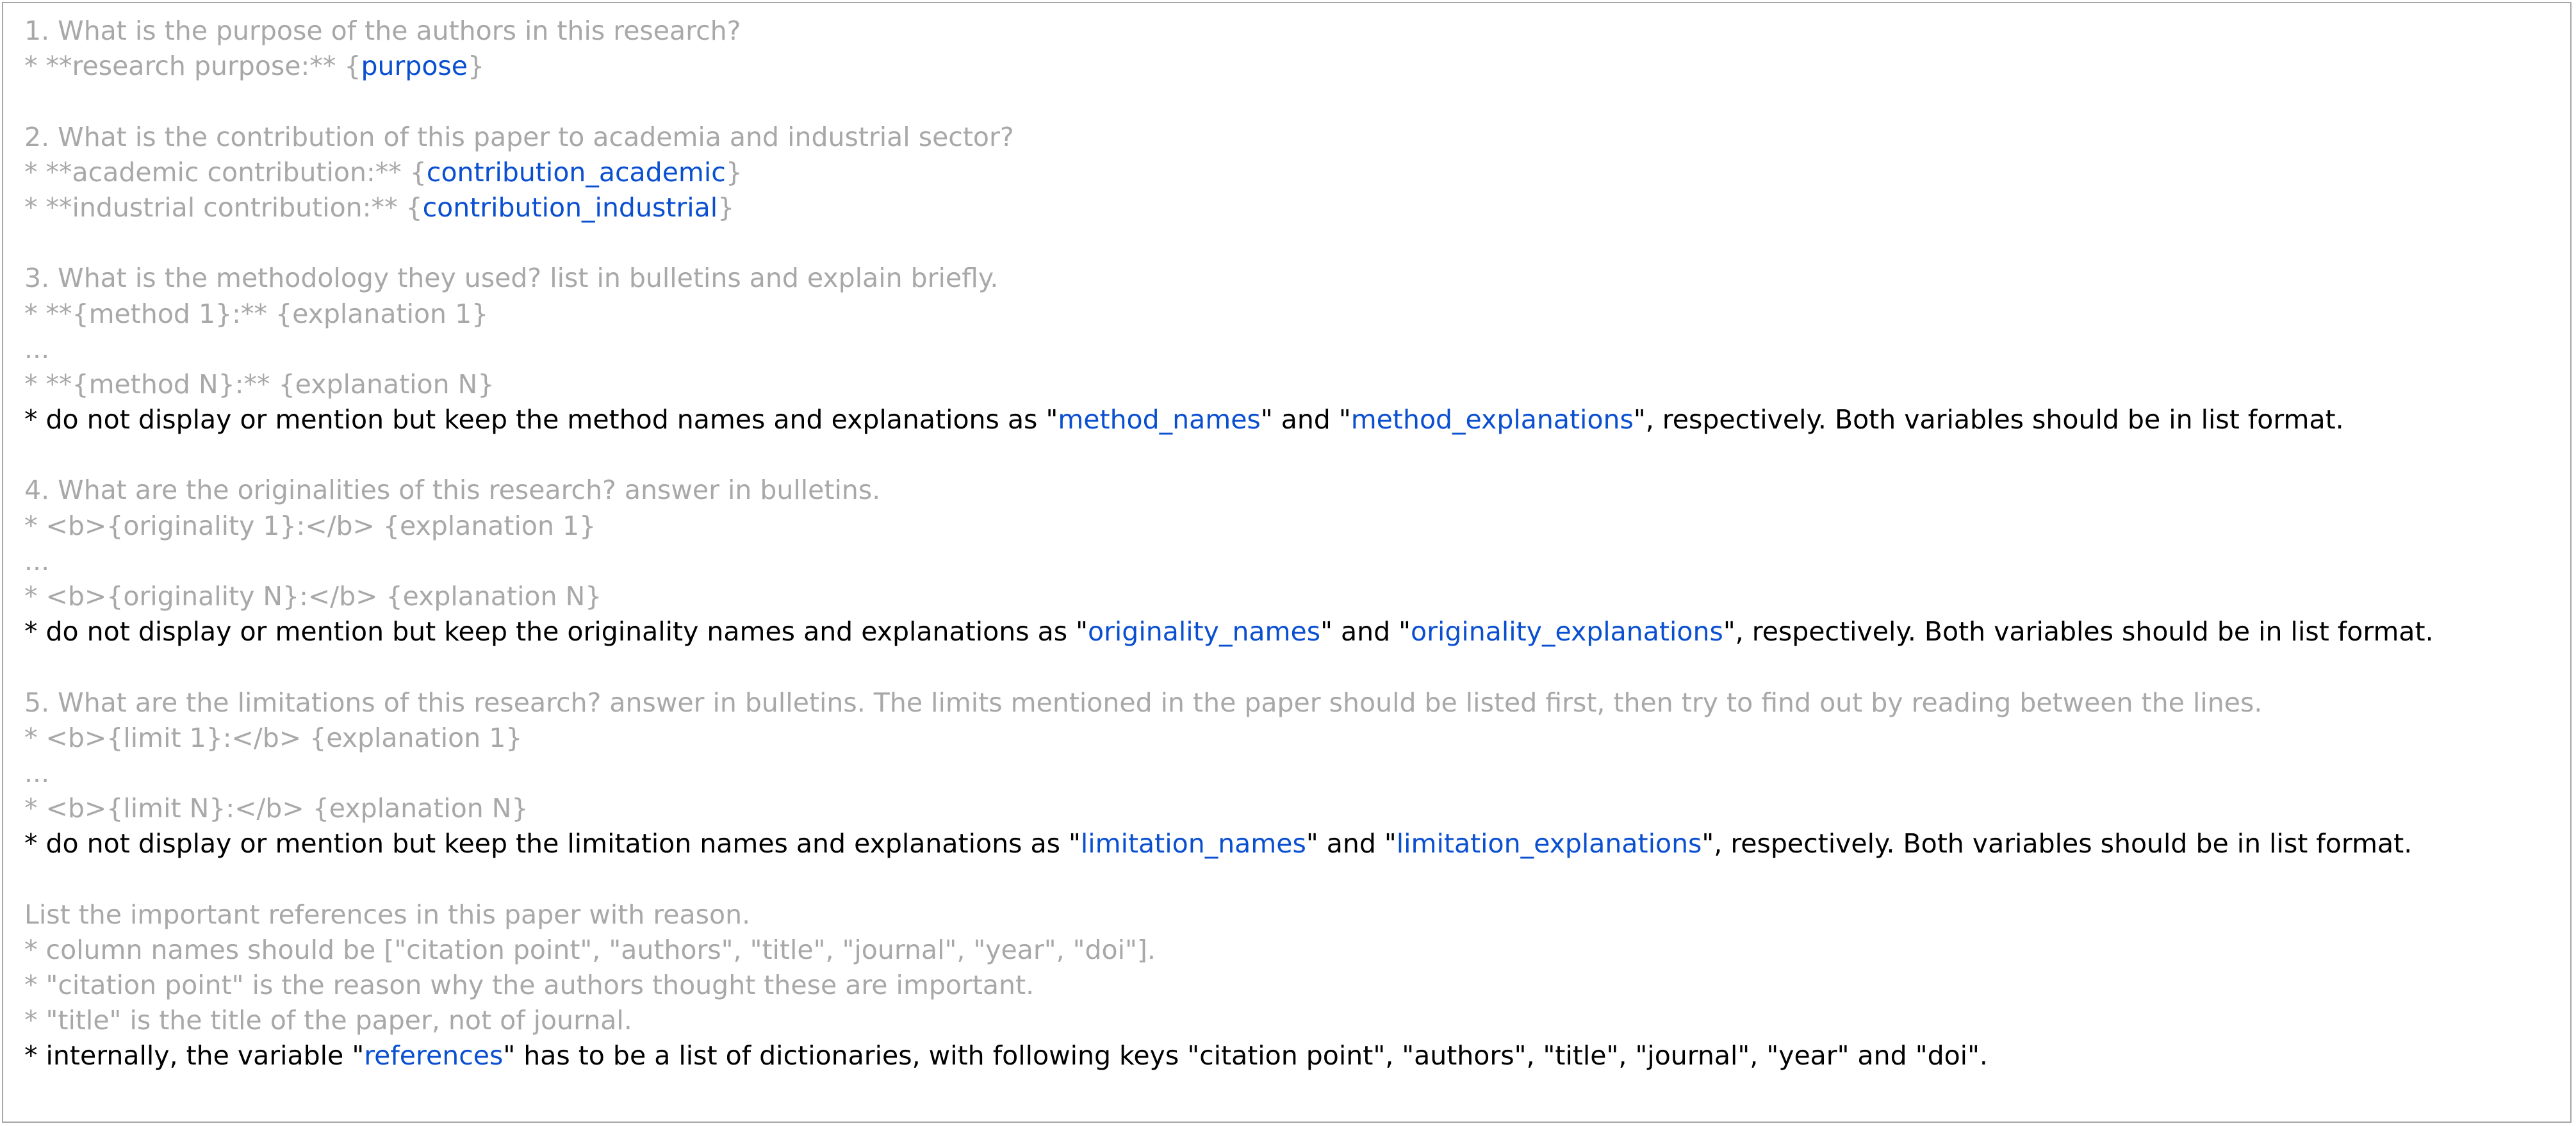 This screenshot has height=1126, width=2576. What do you see at coordinates (276, 809) in the screenshot?
I see `prompt-text: * <b>{limit N}:</b> {explanation N}` at bounding box center [276, 809].